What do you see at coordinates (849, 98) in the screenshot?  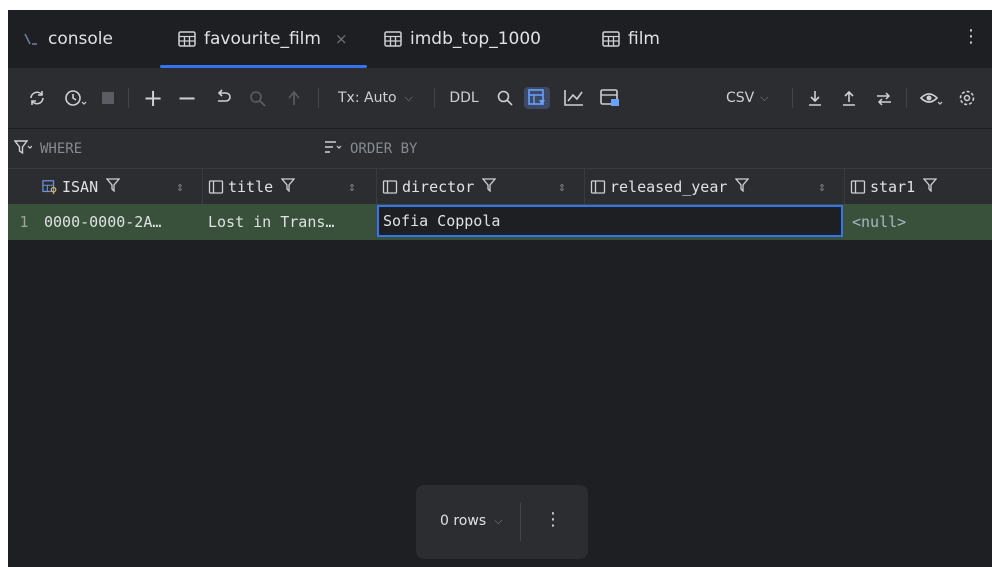 I see `upload-icon` at bounding box center [849, 98].